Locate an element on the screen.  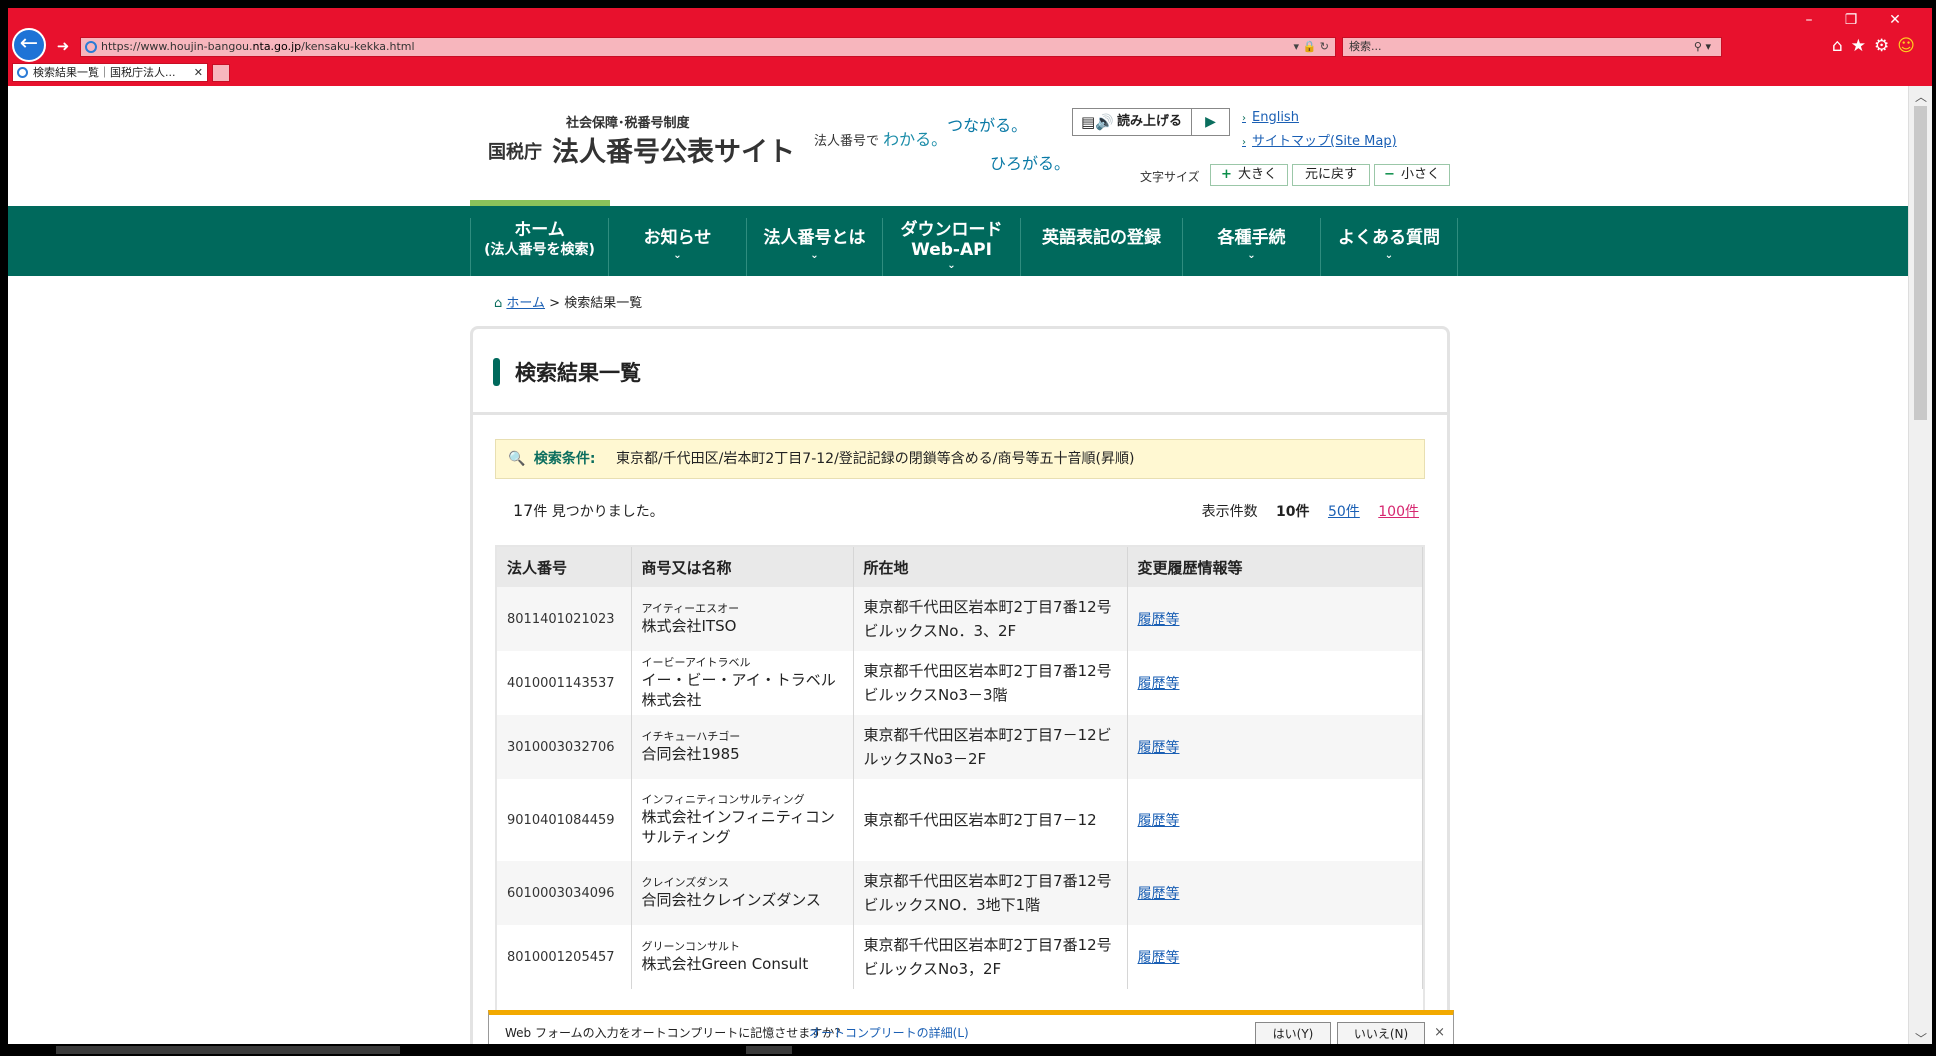
nav-download-line2: Web-API is located at coordinates (951, 250).